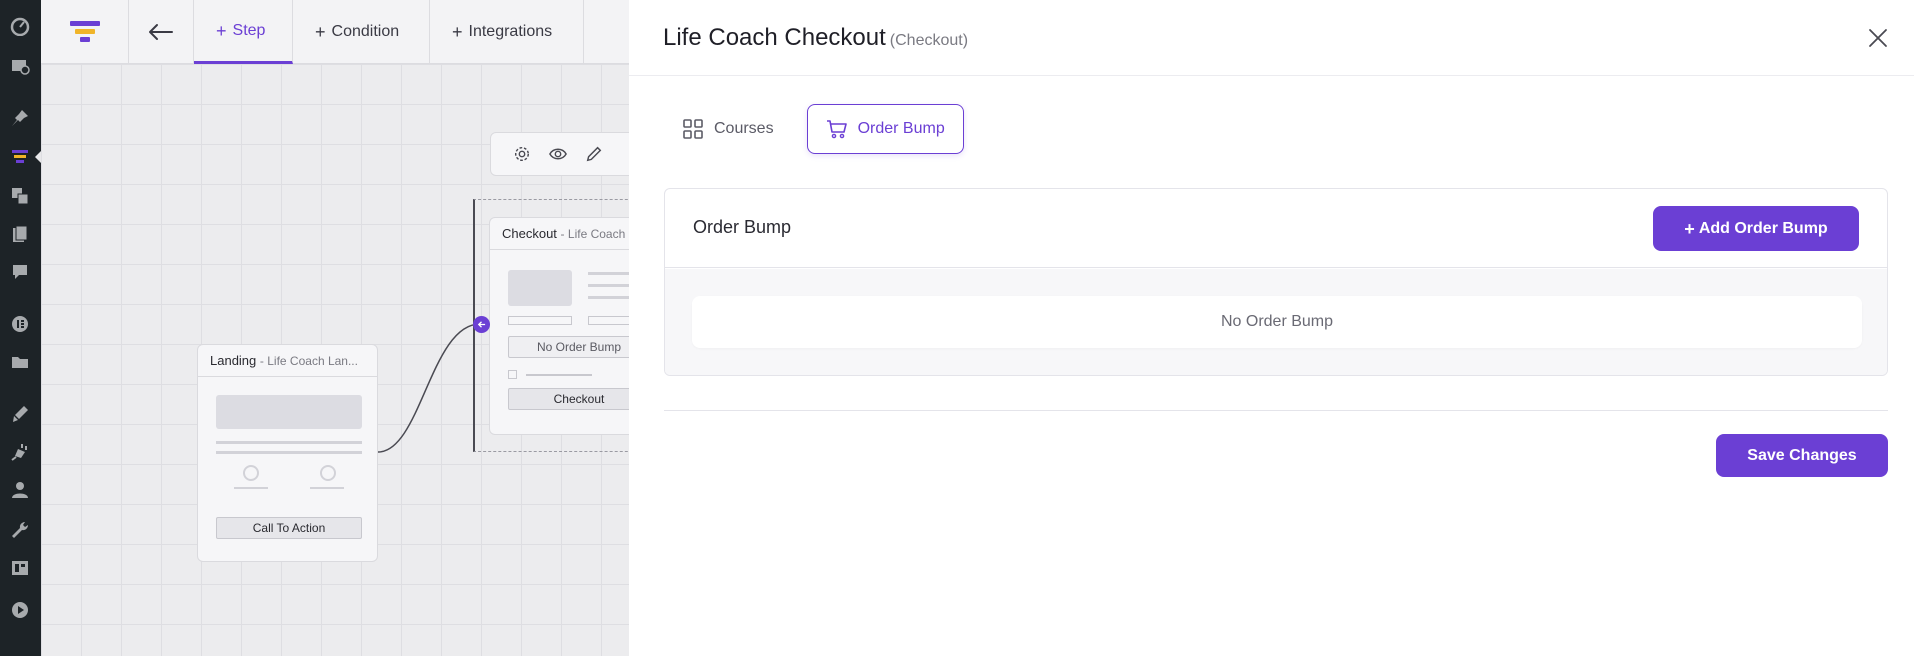  What do you see at coordinates (20, 414) in the screenshot?
I see `appearance-icon` at bounding box center [20, 414].